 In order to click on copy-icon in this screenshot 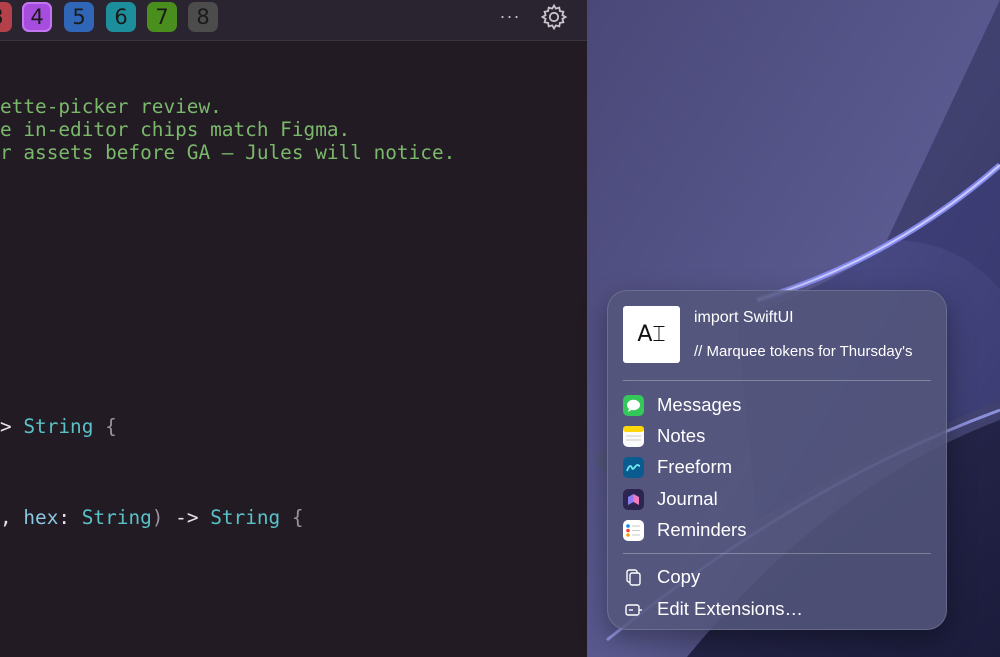, I will do `click(633, 577)`.